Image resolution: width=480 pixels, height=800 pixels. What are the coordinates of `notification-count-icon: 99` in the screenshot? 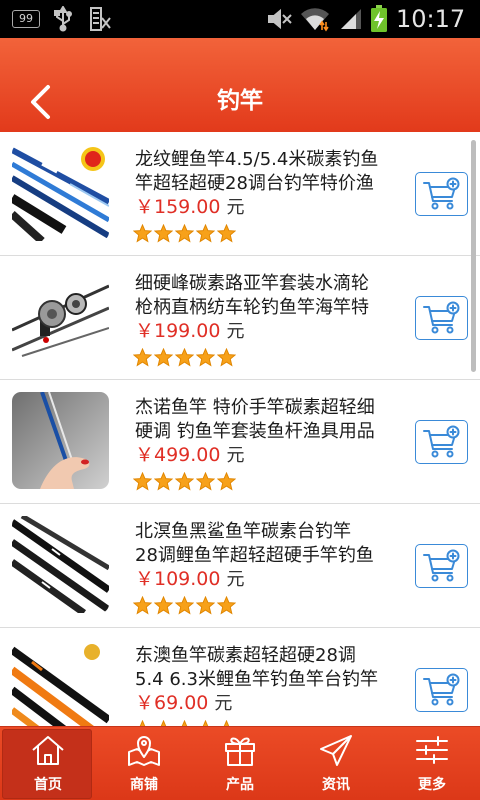 It's located at (26, 19).